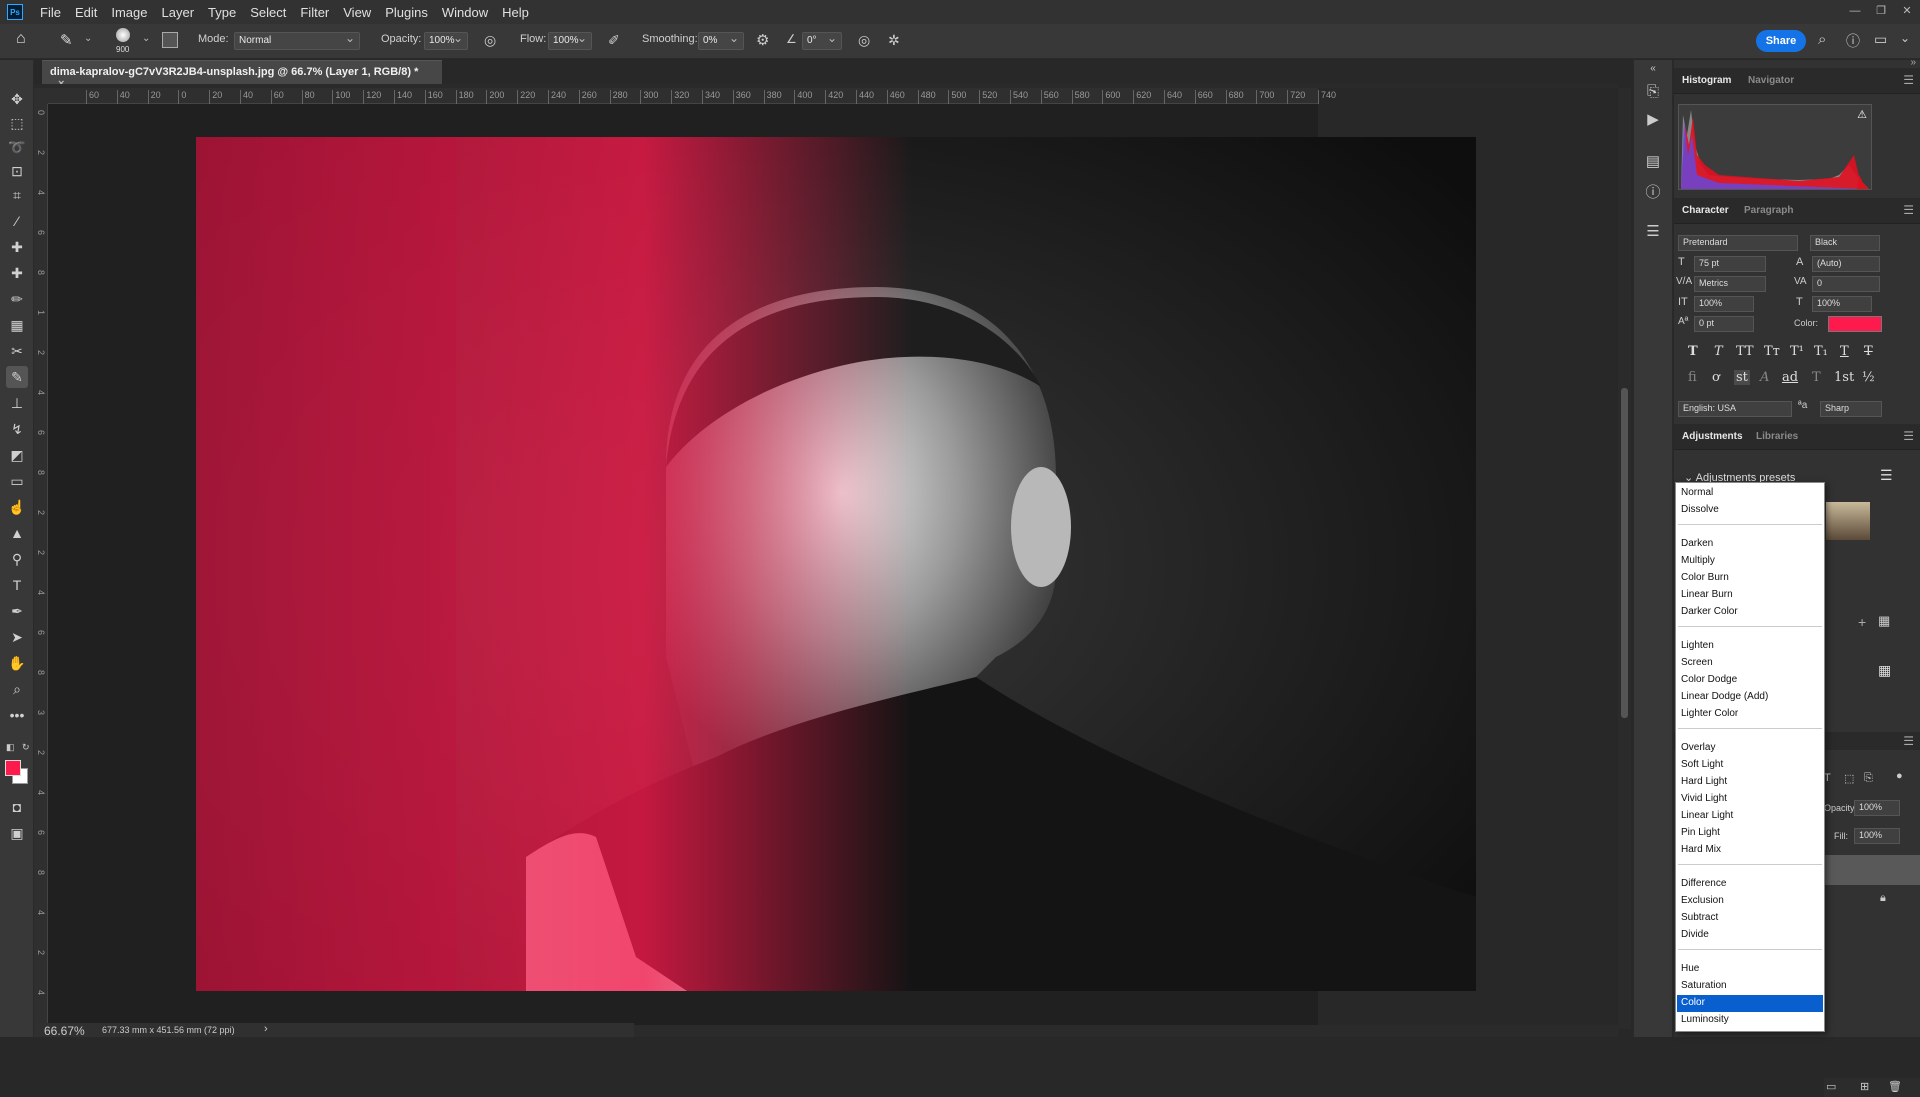 The height and width of the screenshot is (1097, 1920). I want to click on filter-toggle-icon: ●, so click(1899, 776).